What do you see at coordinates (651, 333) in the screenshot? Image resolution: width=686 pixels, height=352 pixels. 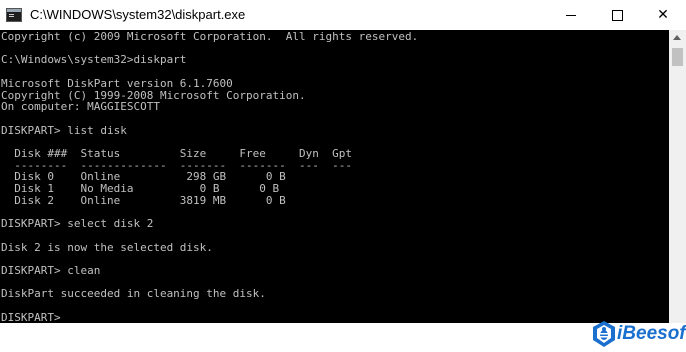 I see `watermark-text: iBeesoft` at bounding box center [651, 333].